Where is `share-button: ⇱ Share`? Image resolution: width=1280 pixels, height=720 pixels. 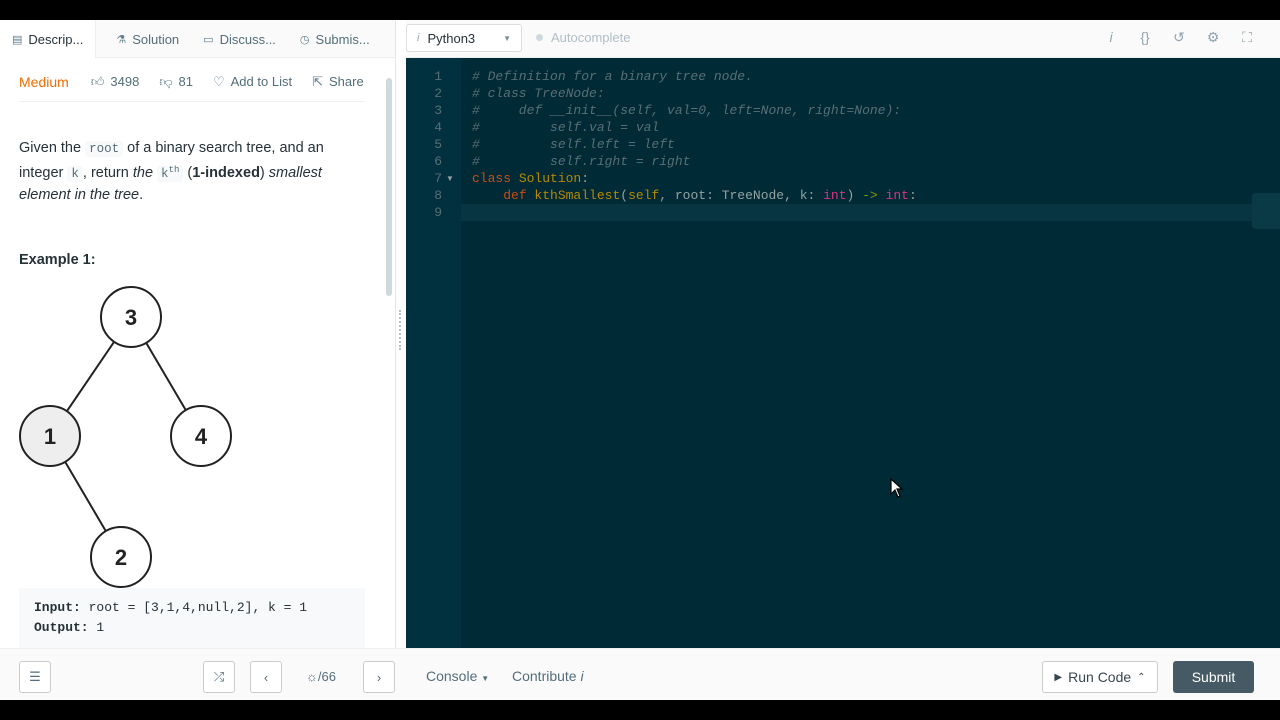
share-button: ⇱ Share is located at coordinates (338, 82).